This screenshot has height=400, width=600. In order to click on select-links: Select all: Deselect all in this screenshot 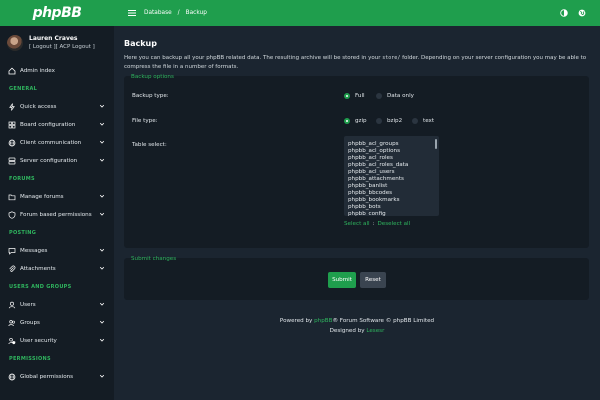, I will do `click(377, 224)`.